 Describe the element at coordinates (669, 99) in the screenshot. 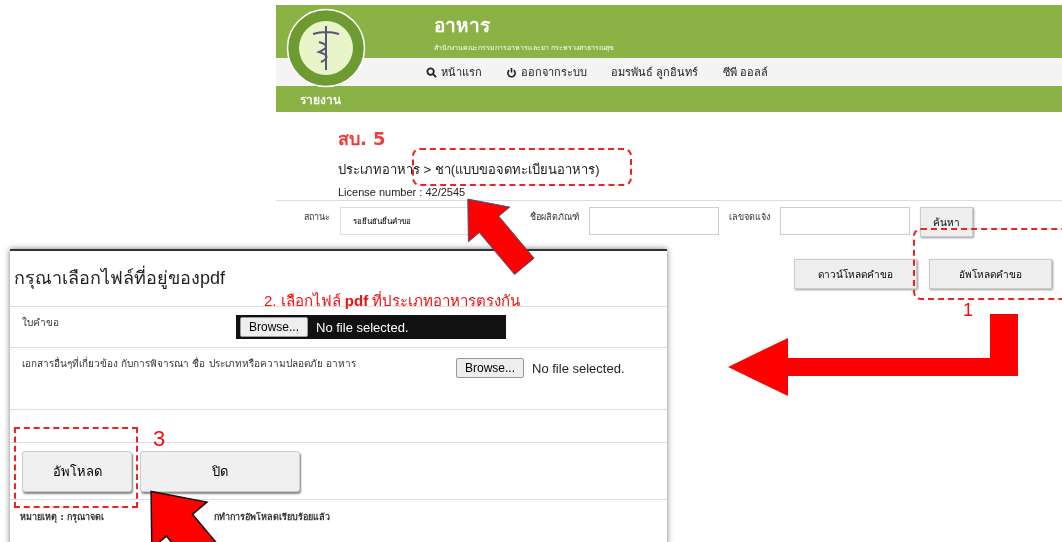

I see `section-bar: รายงาน` at that location.